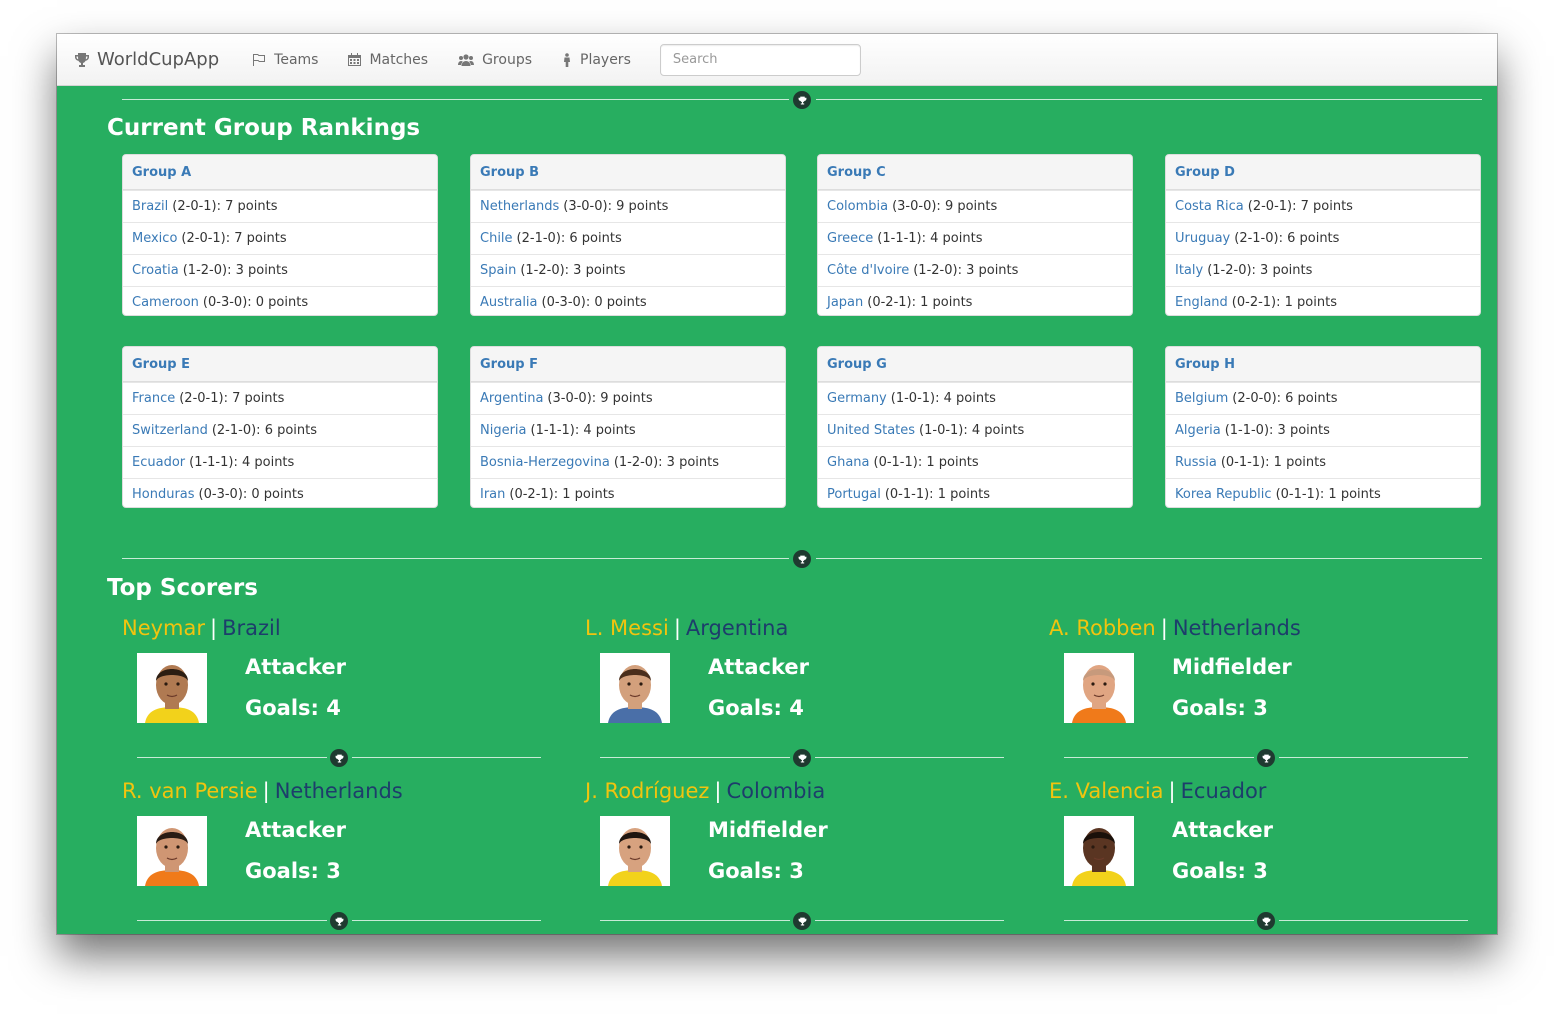 This screenshot has width=1554, height=1014. What do you see at coordinates (190, 791) in the screenshot?
I see `player-name-link: R. van Persie` at bounding box center [190, 791].